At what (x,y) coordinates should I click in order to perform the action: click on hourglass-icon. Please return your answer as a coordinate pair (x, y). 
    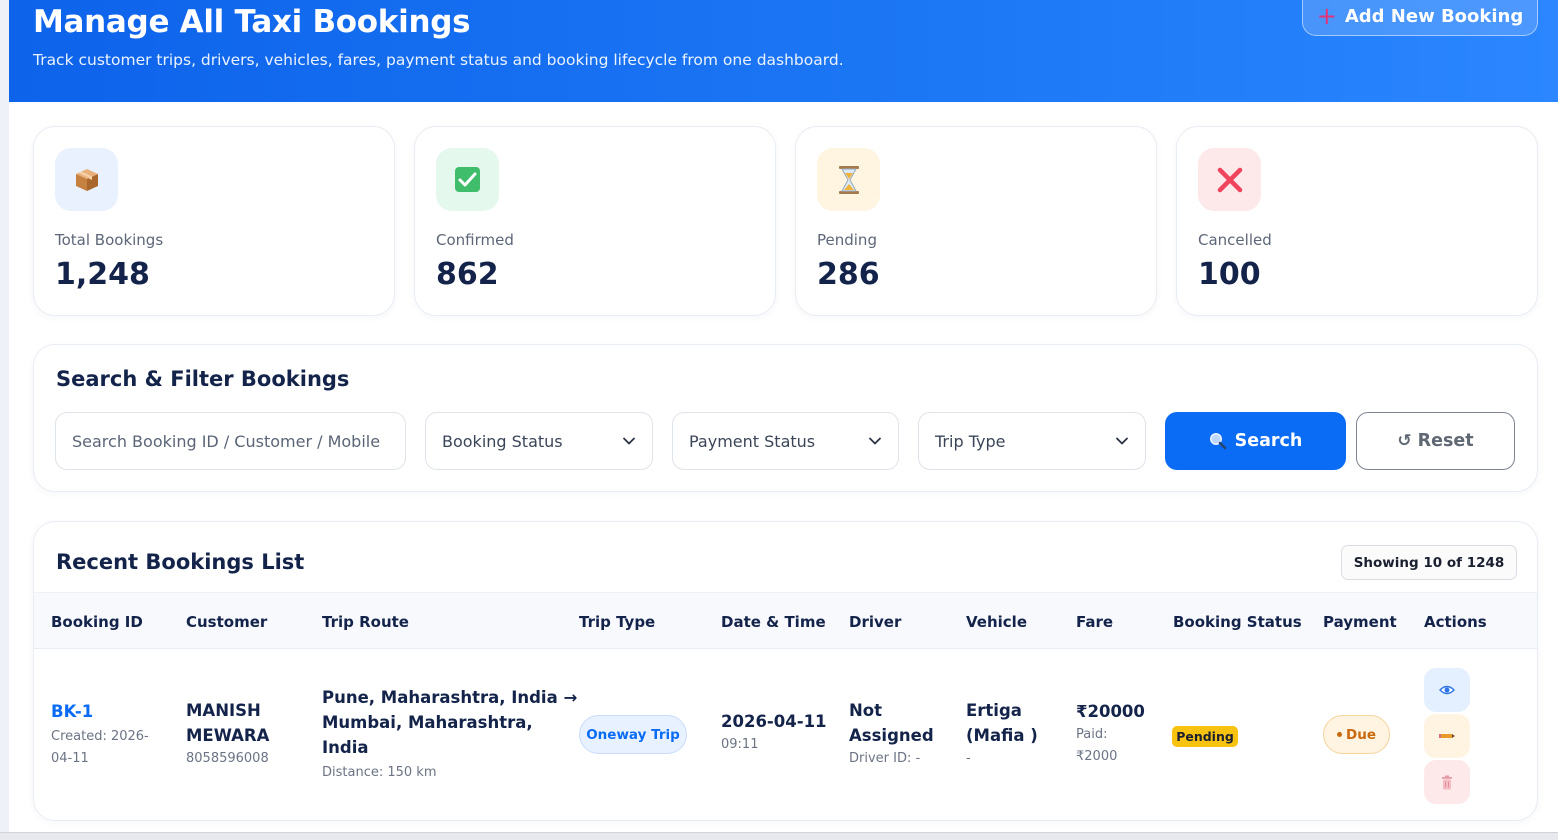
    Looking at the image, I should click on (848, 179).